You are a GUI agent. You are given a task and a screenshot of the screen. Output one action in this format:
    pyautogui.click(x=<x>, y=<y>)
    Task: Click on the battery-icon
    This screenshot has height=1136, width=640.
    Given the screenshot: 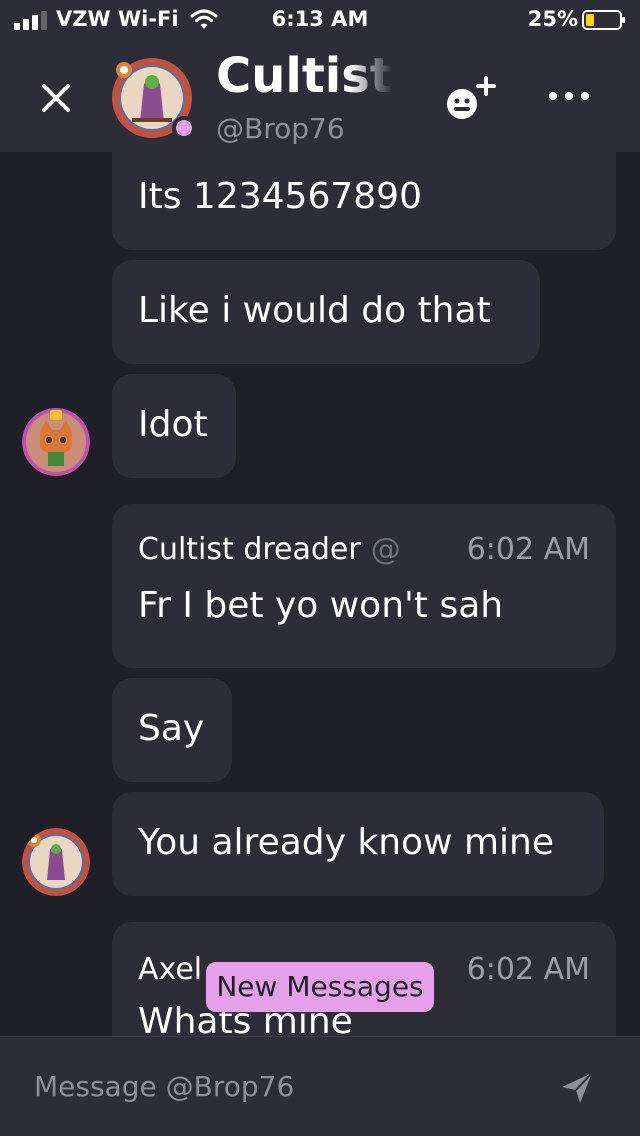 What is the action you would take?
    pyautogui.click(x=603, y=20)
    